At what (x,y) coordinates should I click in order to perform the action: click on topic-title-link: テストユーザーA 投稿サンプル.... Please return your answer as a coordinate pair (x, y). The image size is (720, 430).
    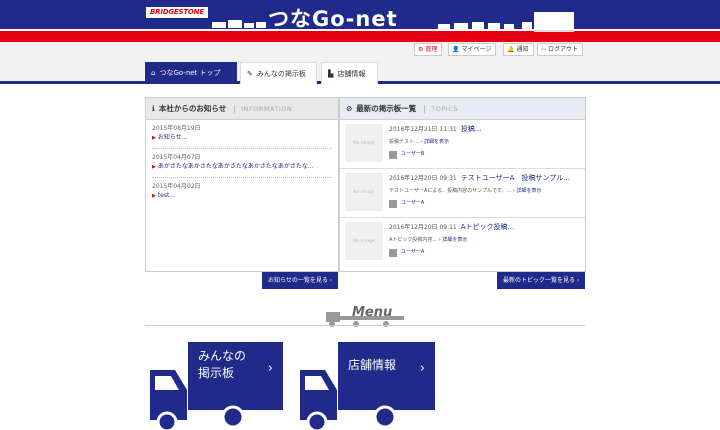
    Looking at the image, I should click on (515, 178).